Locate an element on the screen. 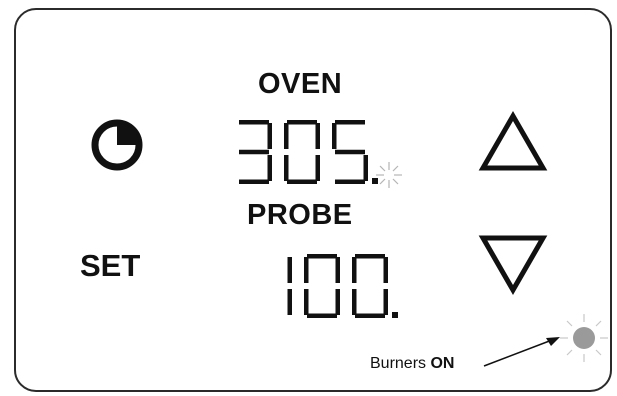  burners-caption: Burners ON is located at coordinates (412, 364).